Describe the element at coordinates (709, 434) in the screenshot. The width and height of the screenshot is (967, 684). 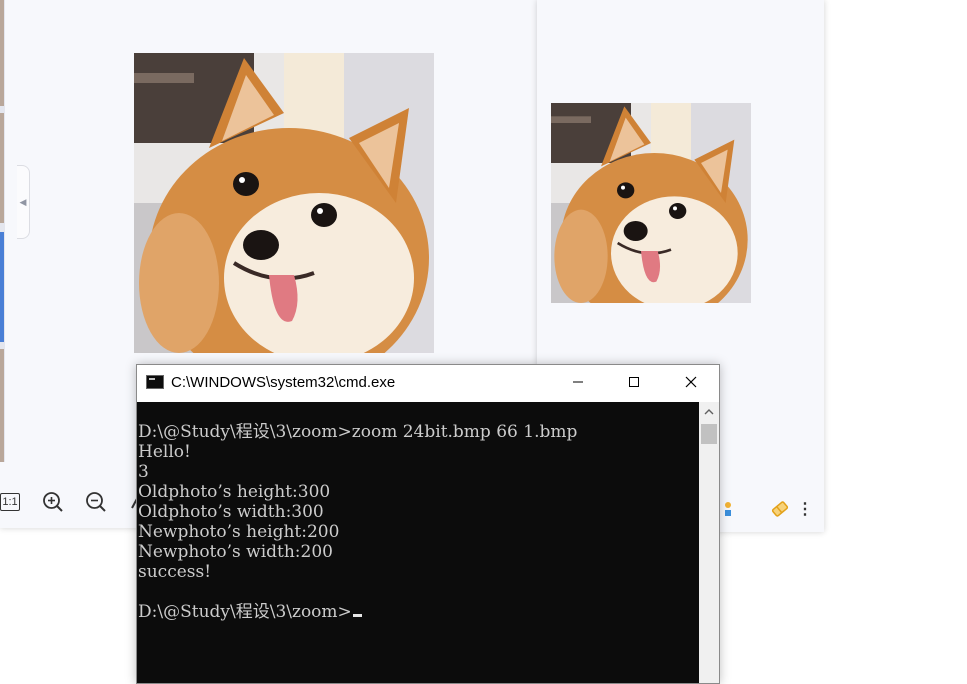
I see `scroll-thumb` at that location.